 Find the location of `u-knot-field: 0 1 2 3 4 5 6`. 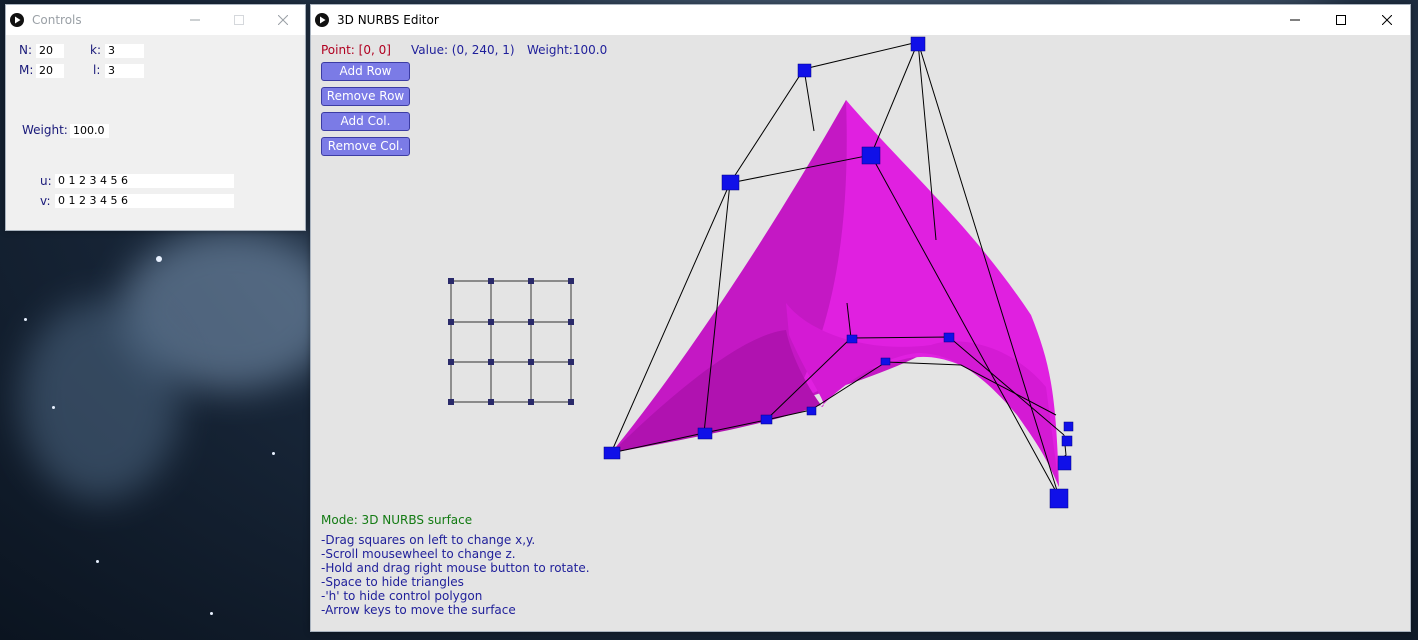

u-knot-field: 0 1 2 3 4 5 6 is located at coordinates (144, 181).